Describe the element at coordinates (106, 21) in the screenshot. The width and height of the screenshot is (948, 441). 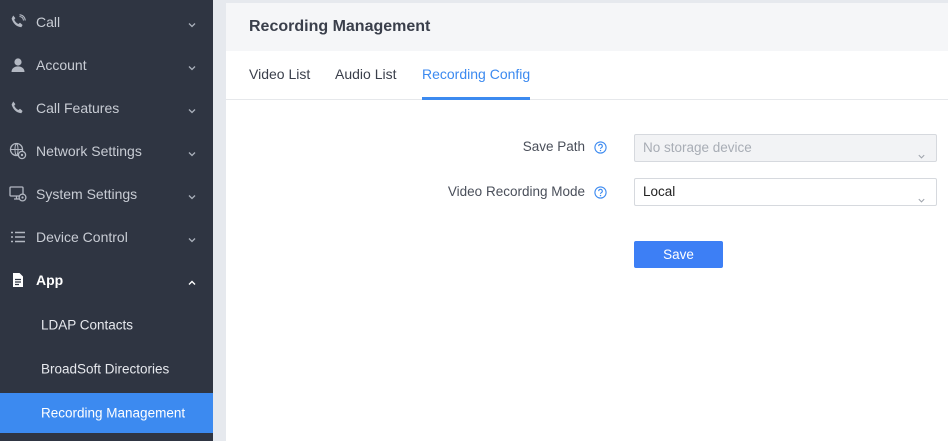
I see `sidebar-item-call: Call` at that location.